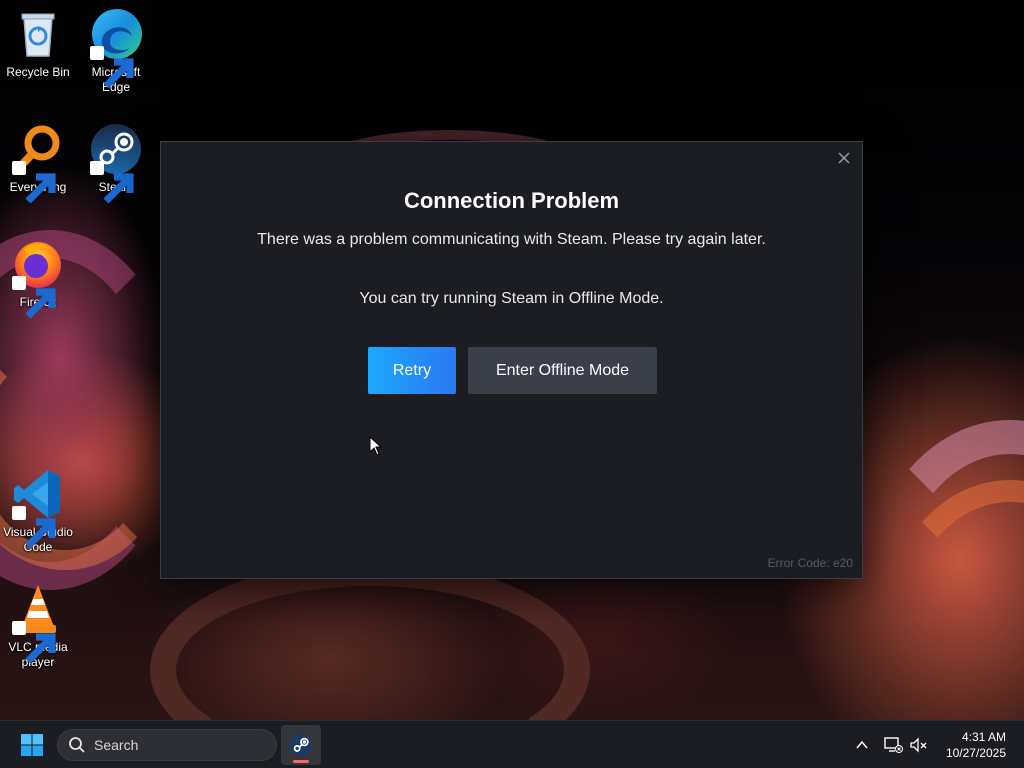 The height and width of the screenshot is (768, 1024). I want to click on desktop-icon-microsoft-edge: Microsoft Edge, so click(116, 50).